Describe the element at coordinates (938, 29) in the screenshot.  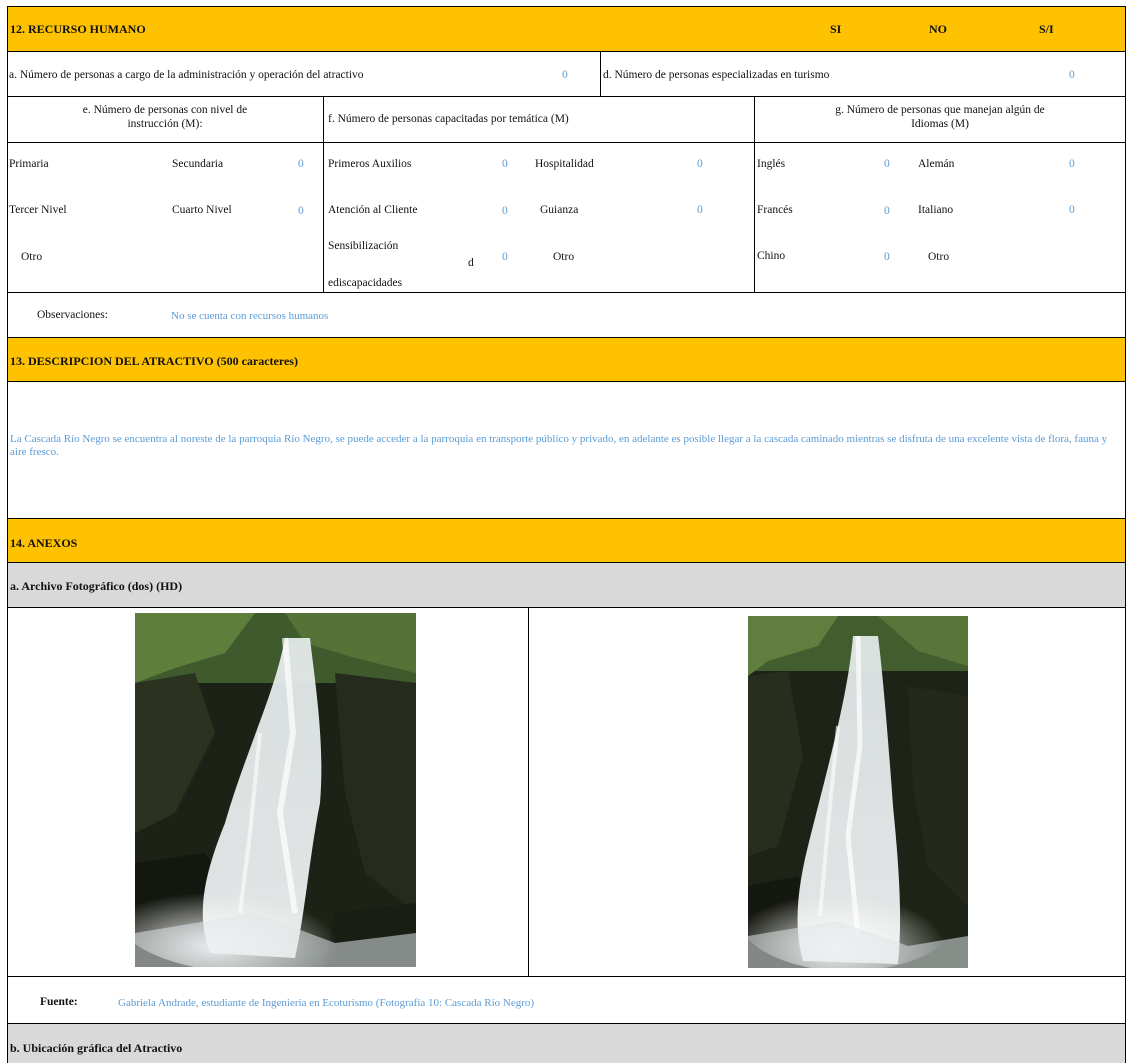
I see `col-no-header: NO` at that location.